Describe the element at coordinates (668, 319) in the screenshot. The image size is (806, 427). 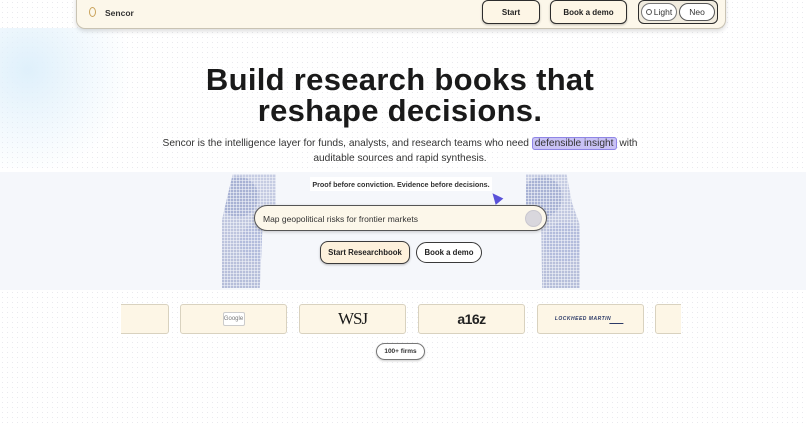
I see `logo-card-partial-right` at that location.